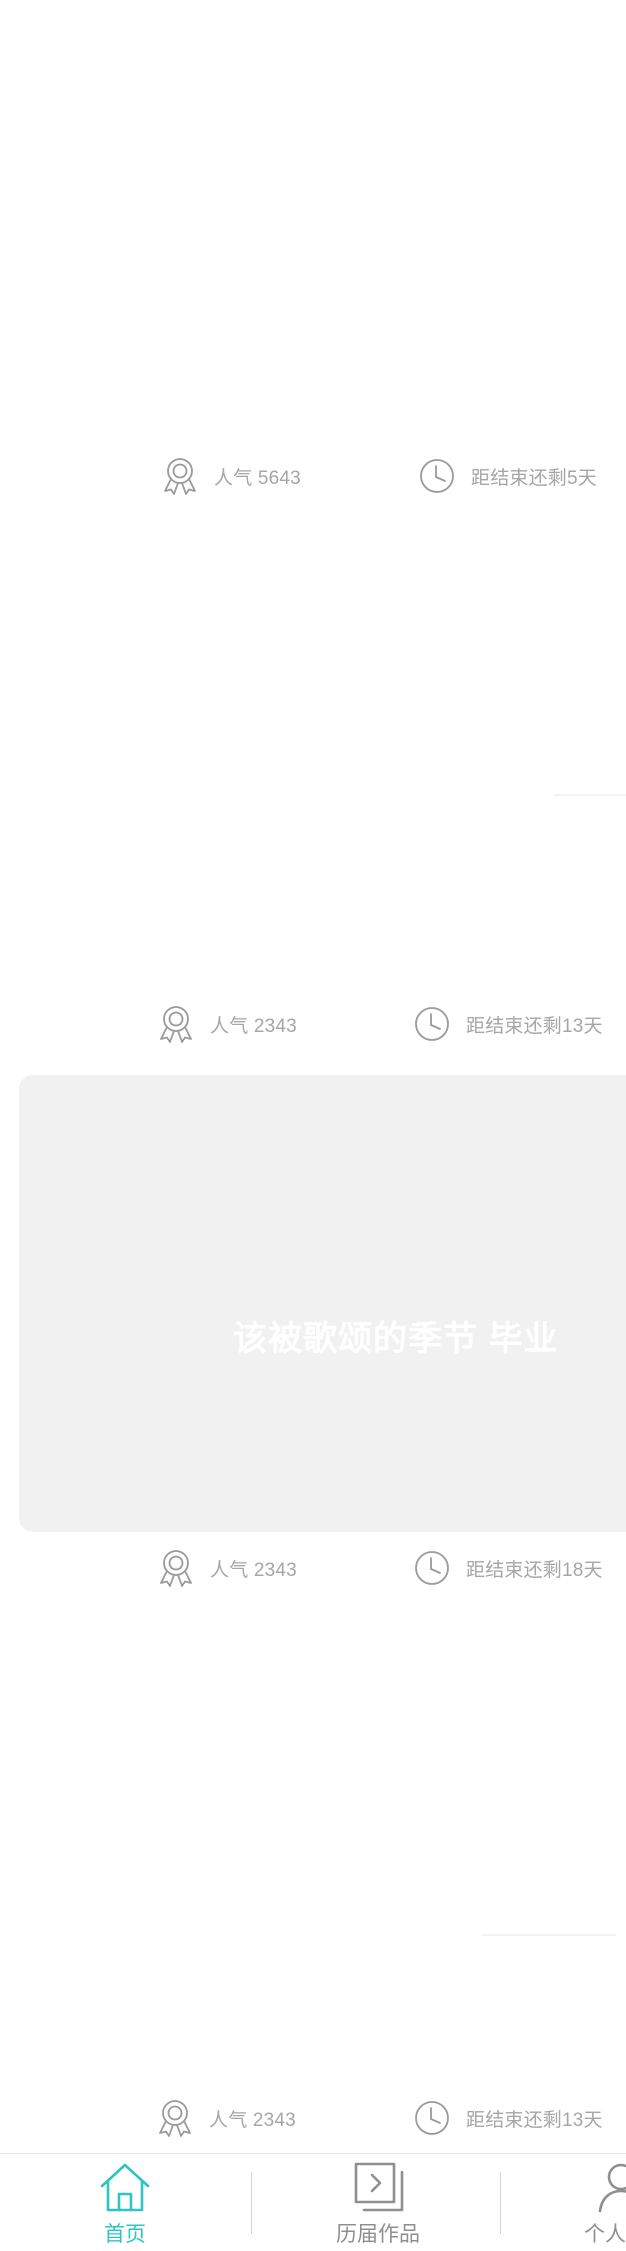 Image resolution: width=626 pixels, height=2251 pixels. What do you see at coordinates (313, 1024) in the screenshot?
I see `card-stats-2: 人气 2343 距结束还剩13天` at bounding box center [313, 1024].